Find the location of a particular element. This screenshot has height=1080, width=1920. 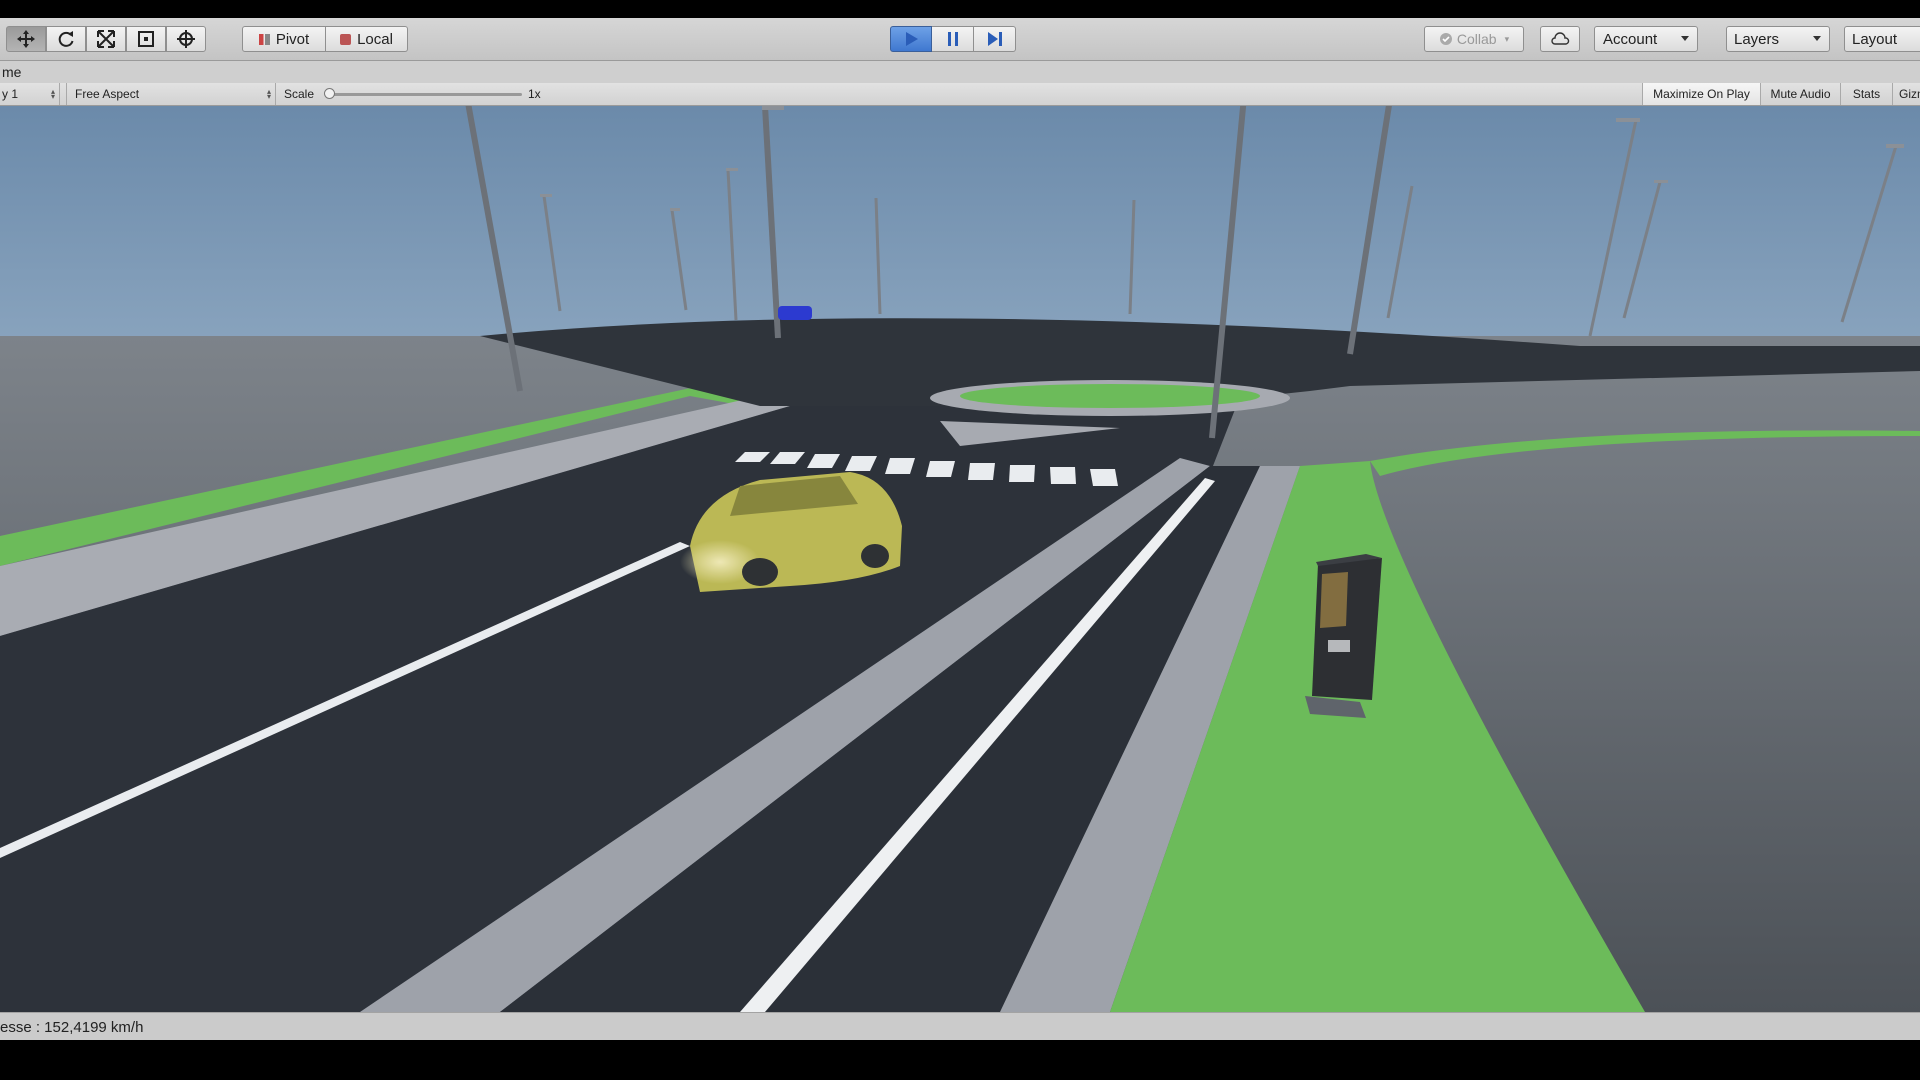

top-black-band is located at coordinates (960, 9).